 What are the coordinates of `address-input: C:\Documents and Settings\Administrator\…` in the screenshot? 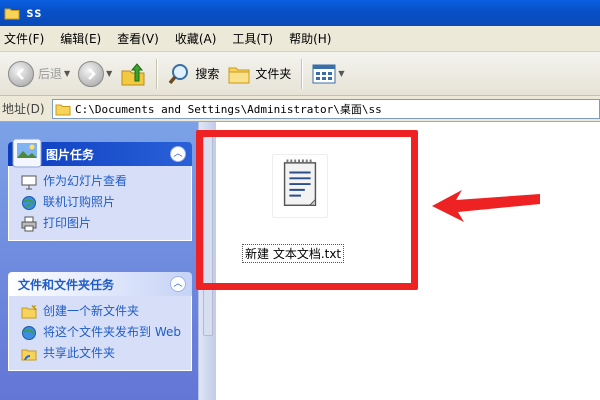 It's located at (326, 108).